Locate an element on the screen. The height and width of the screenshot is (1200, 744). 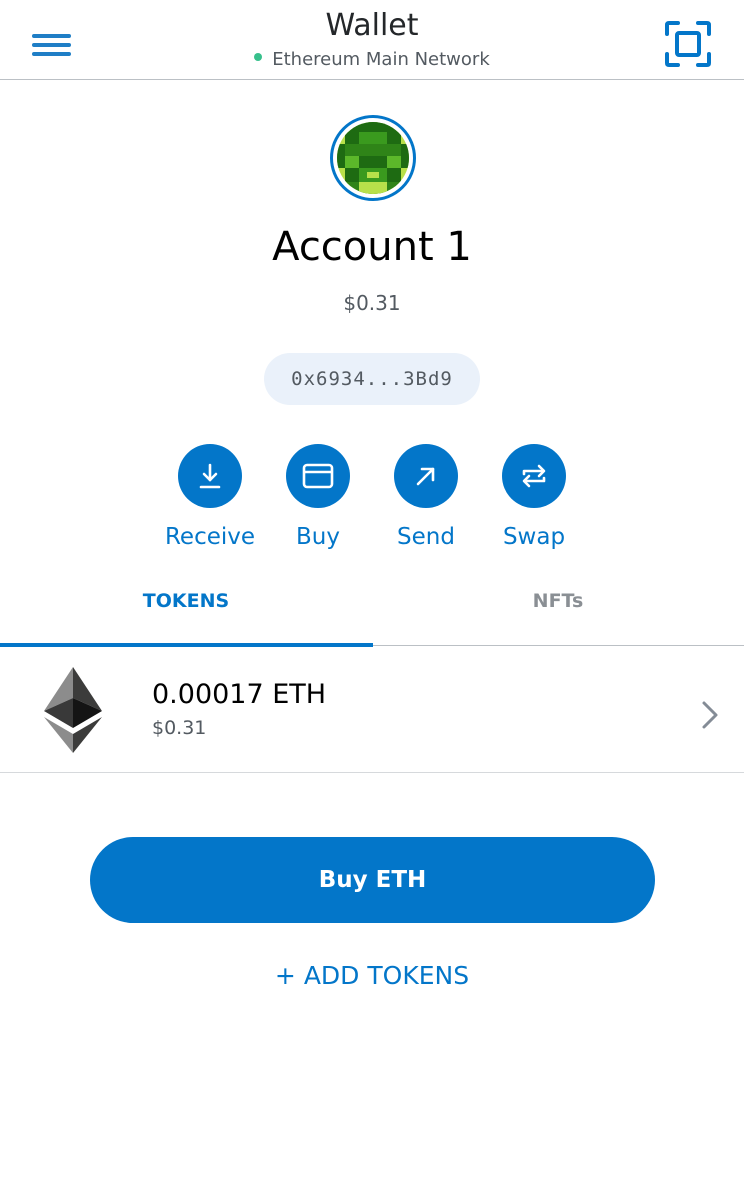
network-status-dot is located at coordinates (258, 57).